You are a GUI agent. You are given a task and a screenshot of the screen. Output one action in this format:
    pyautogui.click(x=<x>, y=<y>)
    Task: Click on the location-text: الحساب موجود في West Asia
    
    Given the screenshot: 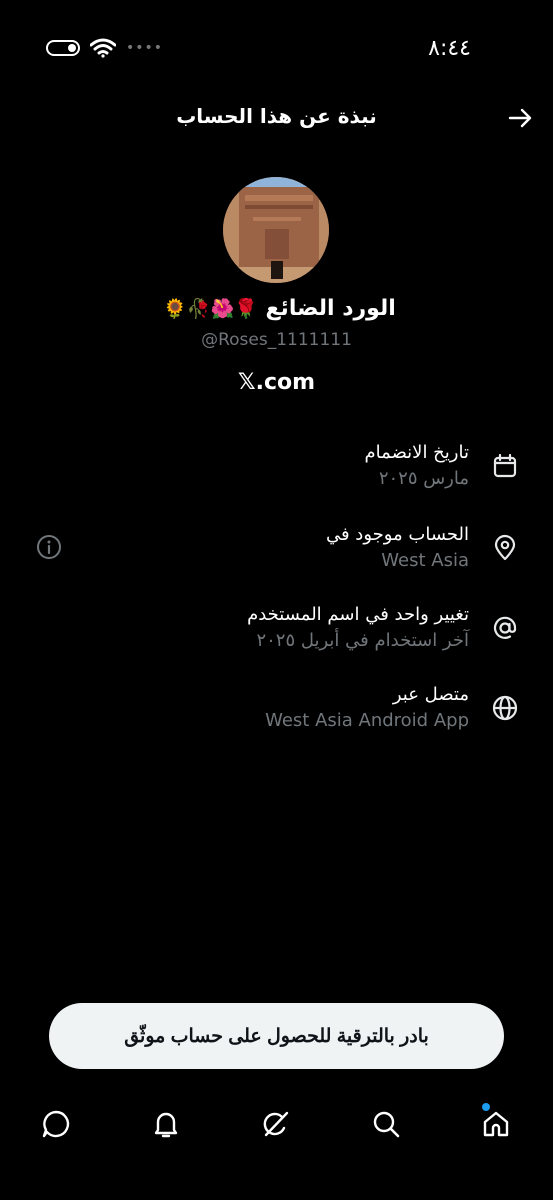 What is the action you would take?
    pyautogui.click(x=279, y=548)
    